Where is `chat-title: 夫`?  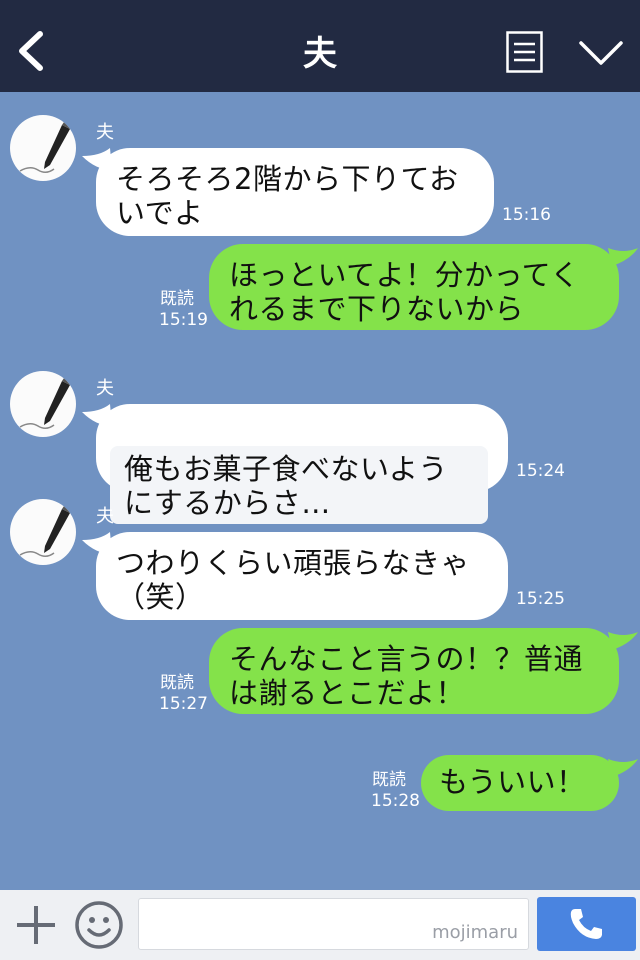
chat-title: 夫 is located at coordinates (320, 54).